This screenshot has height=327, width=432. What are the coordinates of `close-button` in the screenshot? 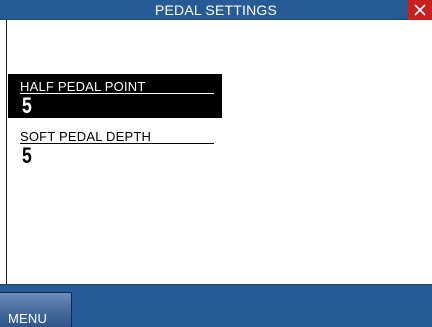 It's located at (420, 10).